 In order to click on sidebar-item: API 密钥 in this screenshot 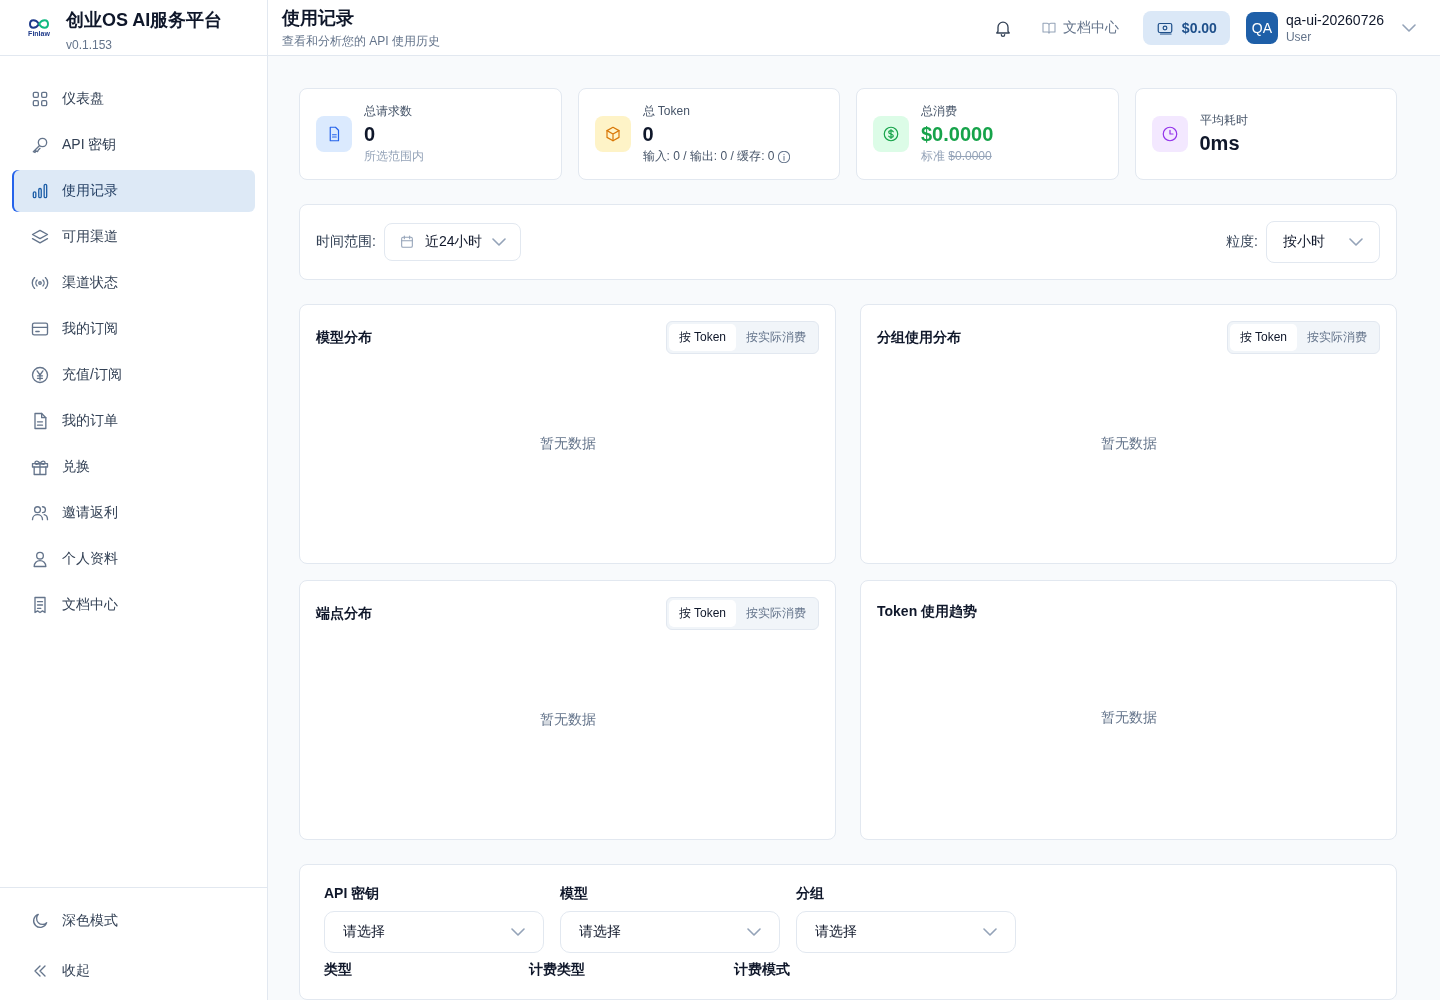, I will do `click(133, 145)`.